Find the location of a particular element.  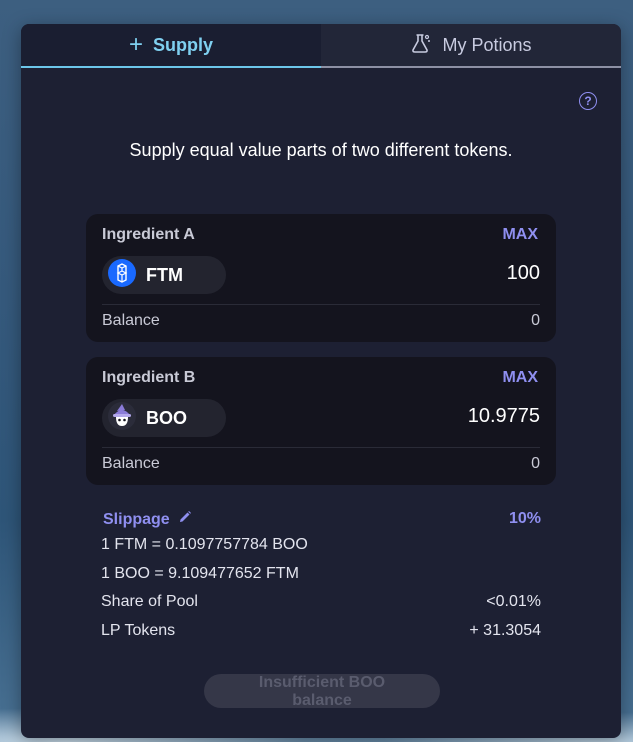

ingredient-a-title: Ingredient A is located at coordinates (148, 234).